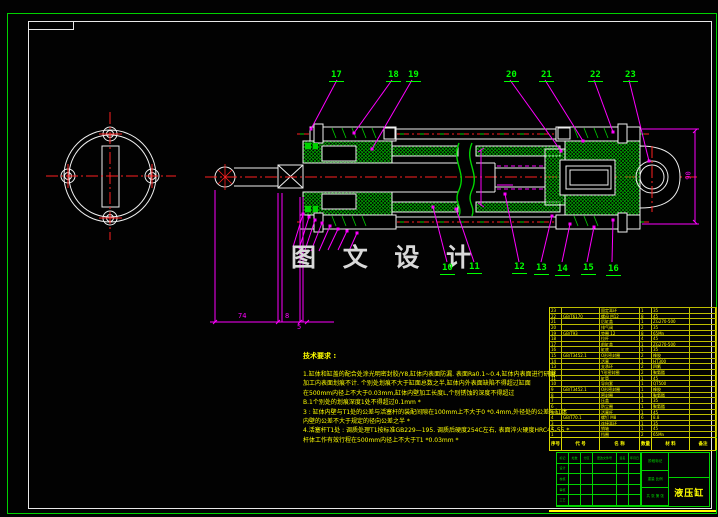 This screenshot has height=517, width=718. Describe the element at coordinates (671, 434) in the screenshot. I see `bom-cell: 65Mn` at that location.